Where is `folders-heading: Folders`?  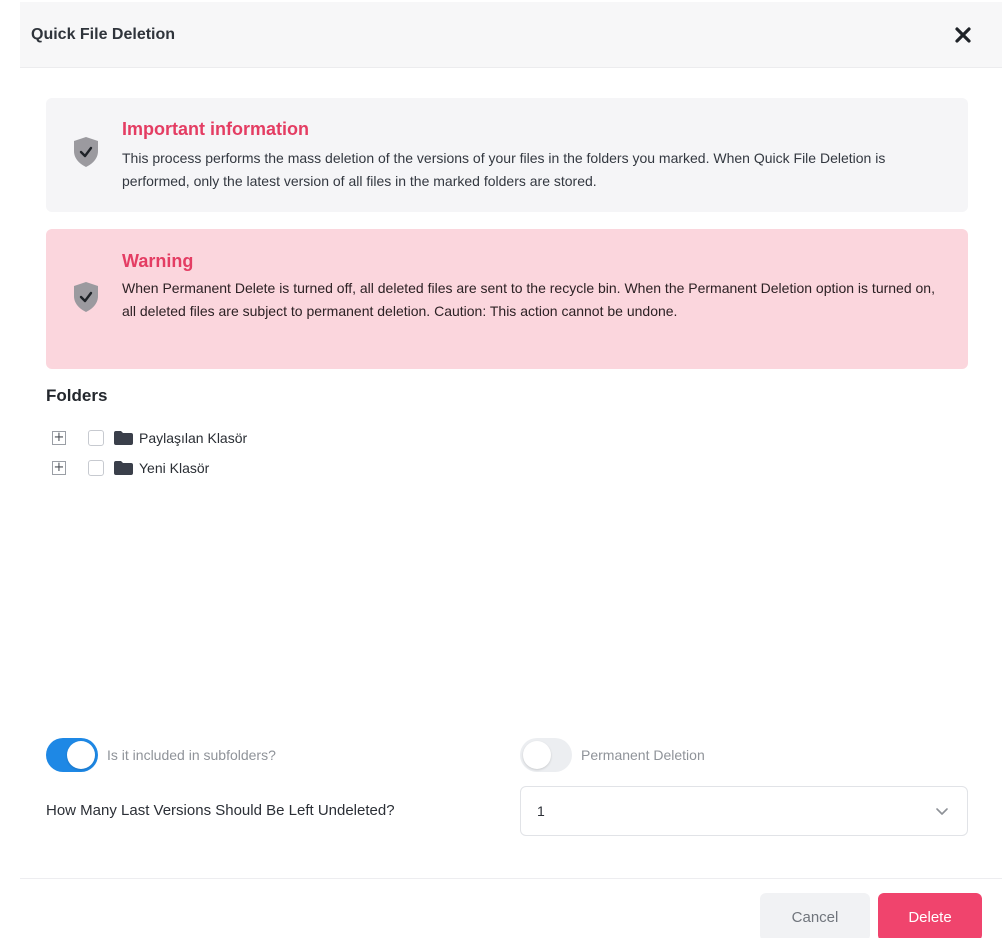 folders-heading: Folders is located at coordinates (77, 395).